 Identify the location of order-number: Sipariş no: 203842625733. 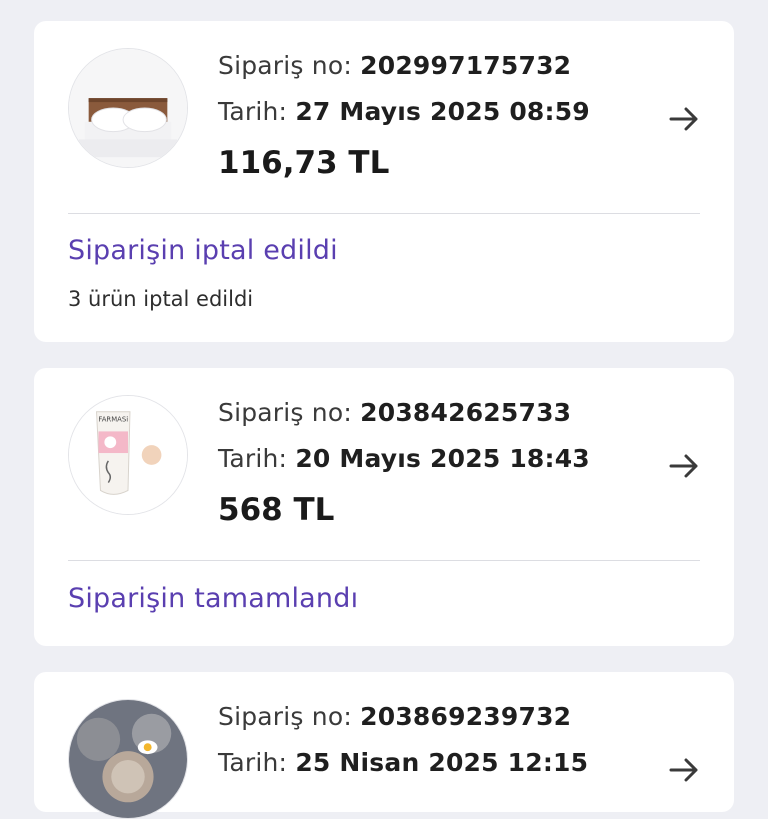
(395, 412).